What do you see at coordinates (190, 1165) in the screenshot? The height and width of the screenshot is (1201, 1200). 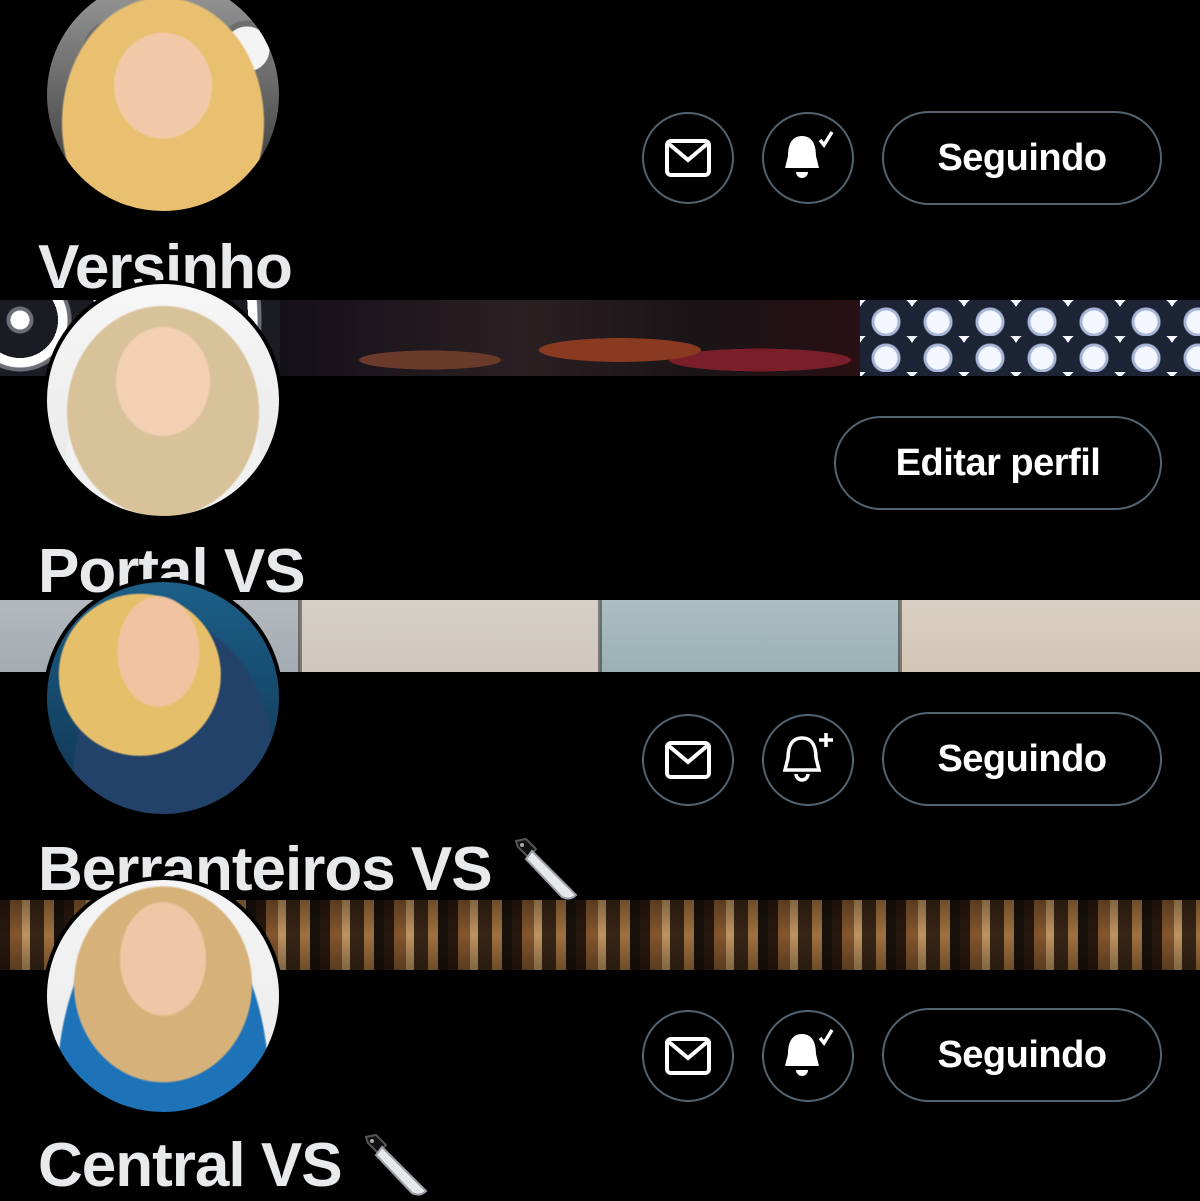 I see `display-name: Central VS` at bounding box center [190, 1165].